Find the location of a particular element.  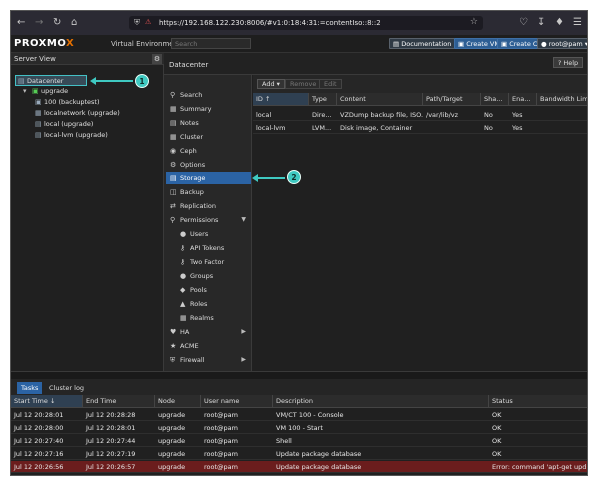

documentation-button: ▤ Documentation is located at coordinates (422, 43).